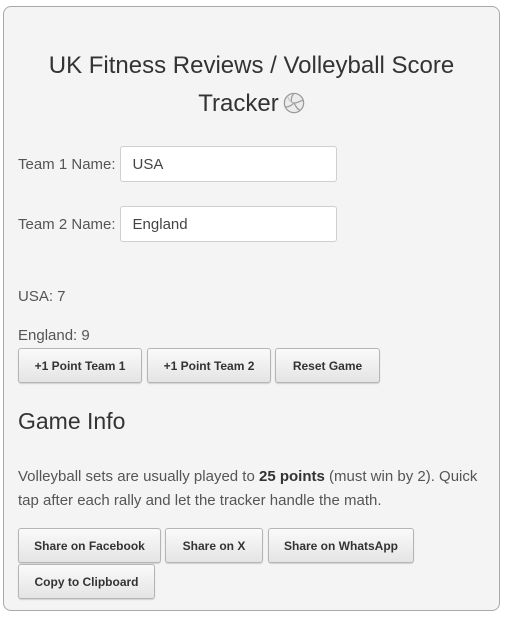 Image resolution: width=507 pixels, height=618 pixels. I want to click on copy-clipboard-button: Copy to Clipboard, so click(86, 581).